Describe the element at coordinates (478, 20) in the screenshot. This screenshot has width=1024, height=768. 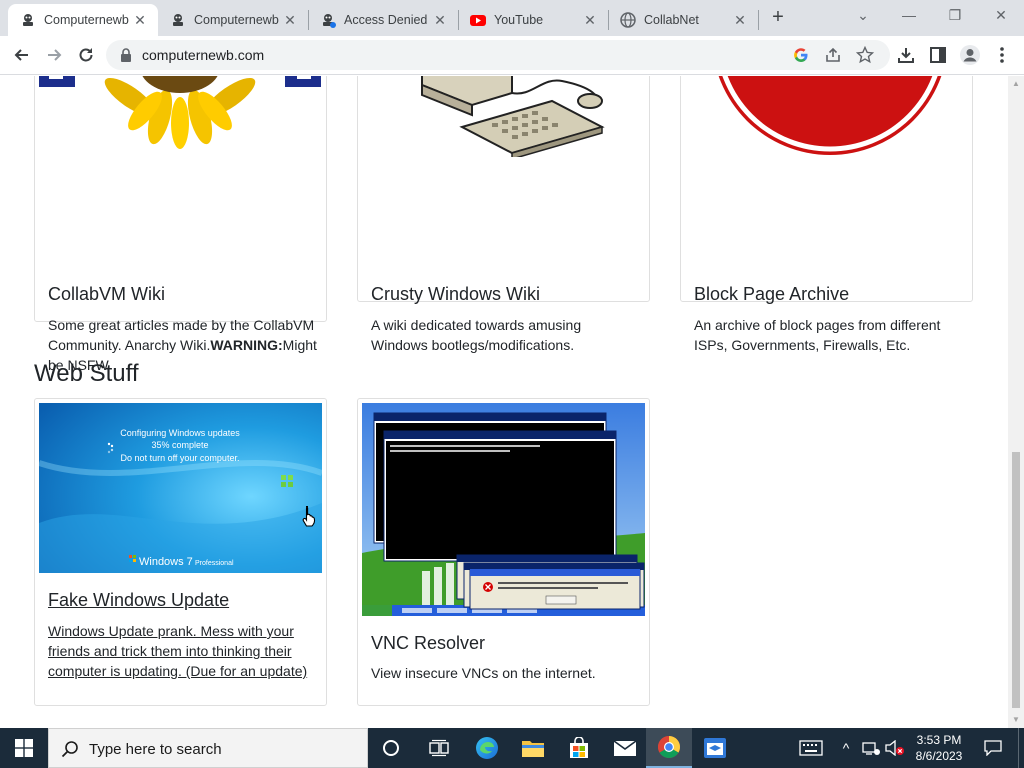
I see `youtube-icon` at that location.